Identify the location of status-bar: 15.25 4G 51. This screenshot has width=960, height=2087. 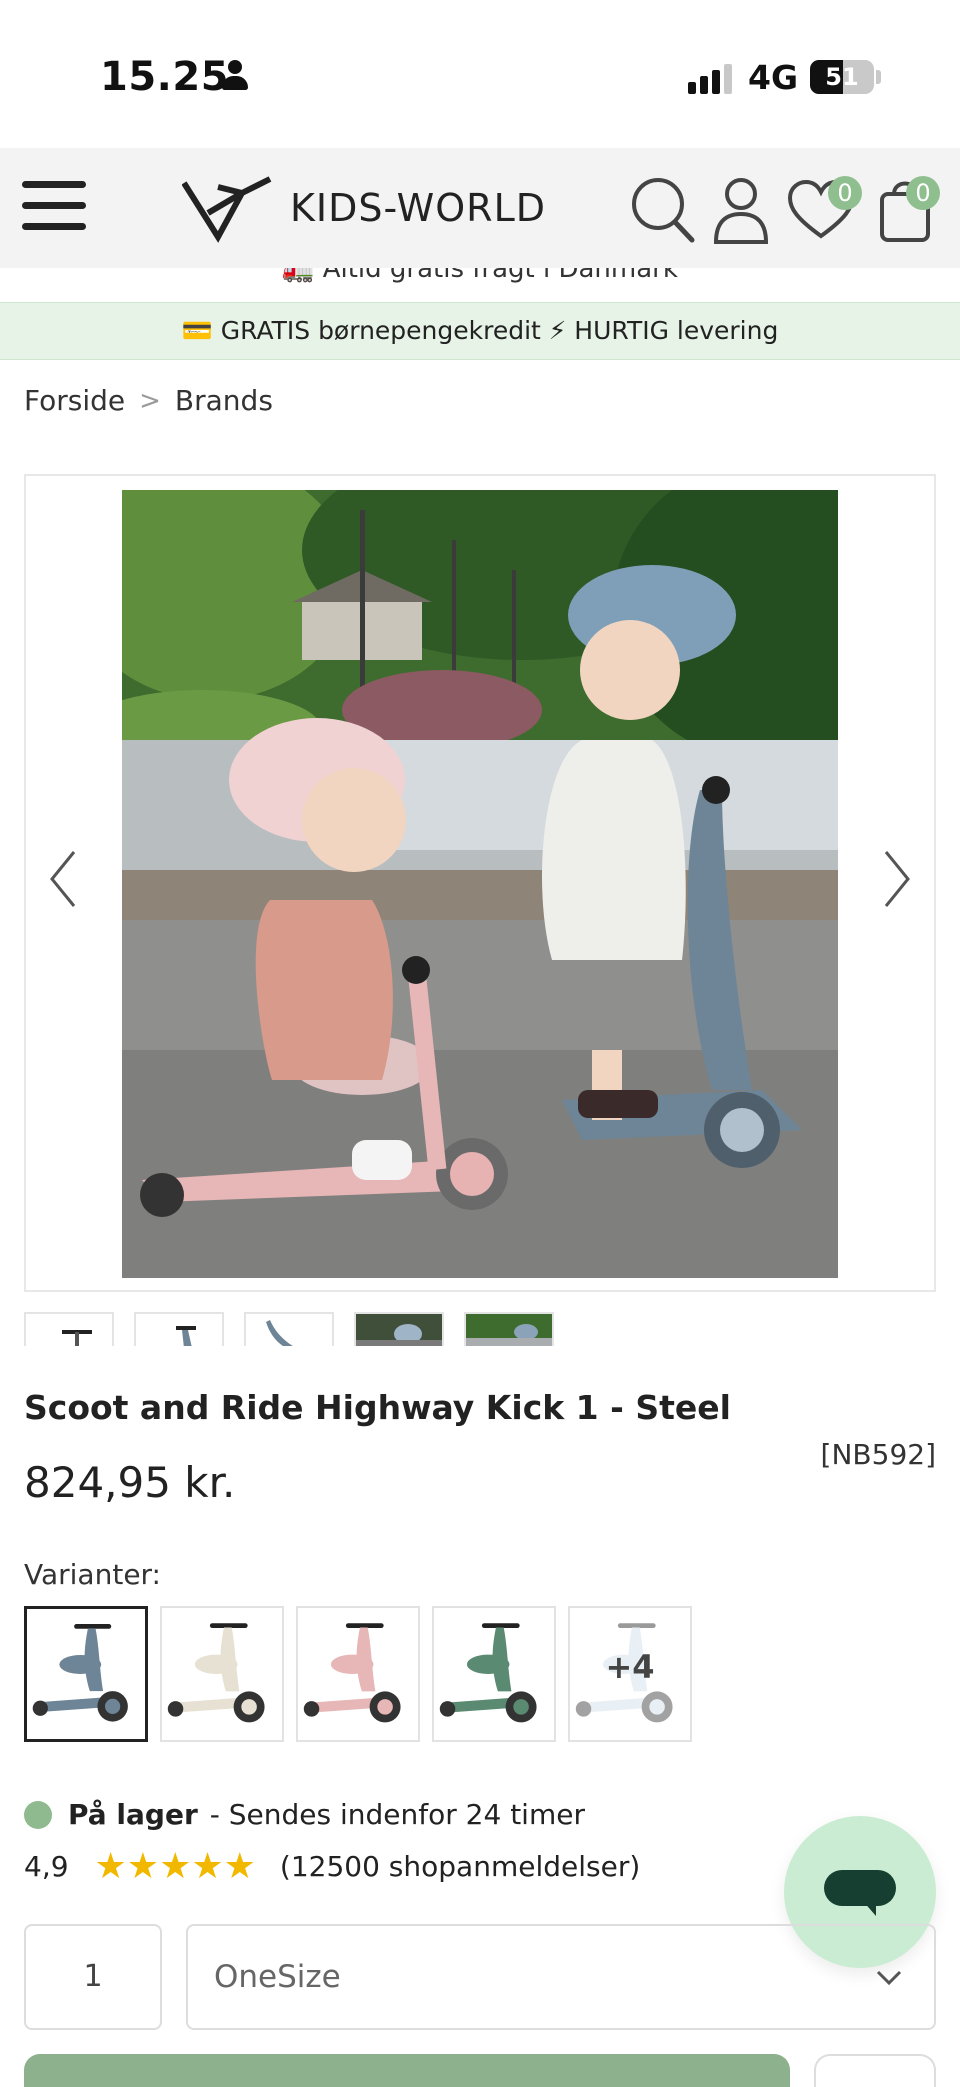
(480, 74).